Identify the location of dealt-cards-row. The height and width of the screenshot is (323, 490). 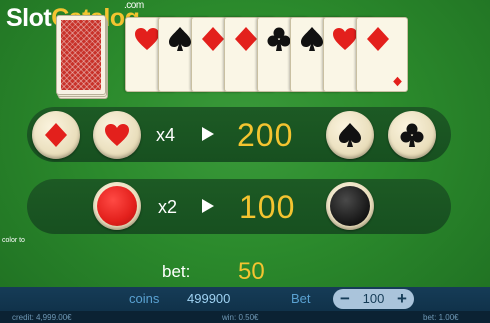
(270, 54).